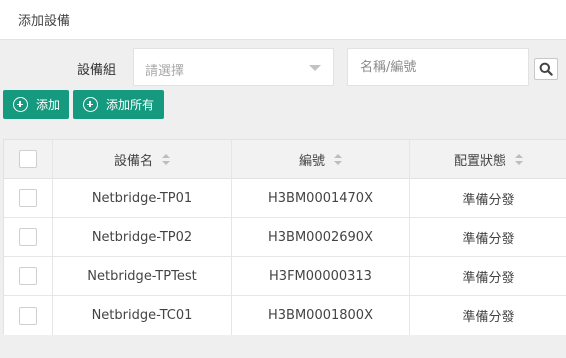 This screenshot has height=358, width=566. I want to click on column-header-label: 編號, so click(311, 161).